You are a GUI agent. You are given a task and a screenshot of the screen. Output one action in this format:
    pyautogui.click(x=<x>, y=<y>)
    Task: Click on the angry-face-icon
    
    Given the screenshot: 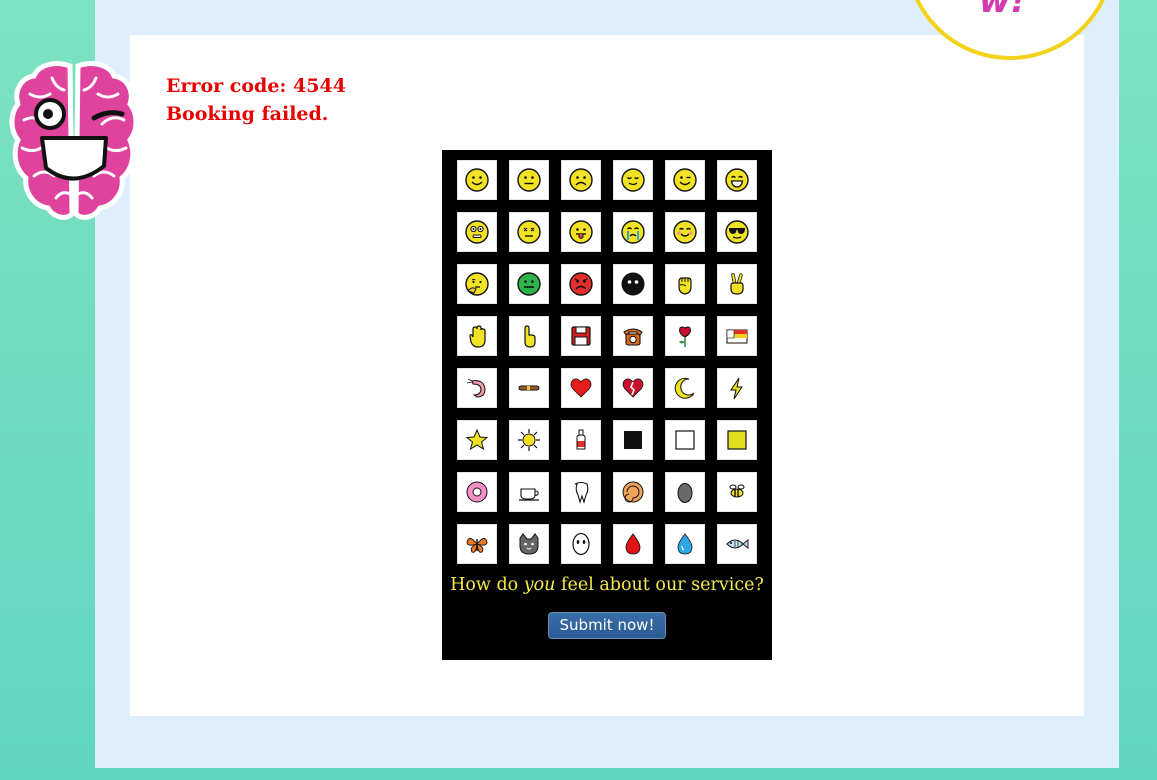 What is the action you would take?
    pyautogui.click(x=581, y=284)
    